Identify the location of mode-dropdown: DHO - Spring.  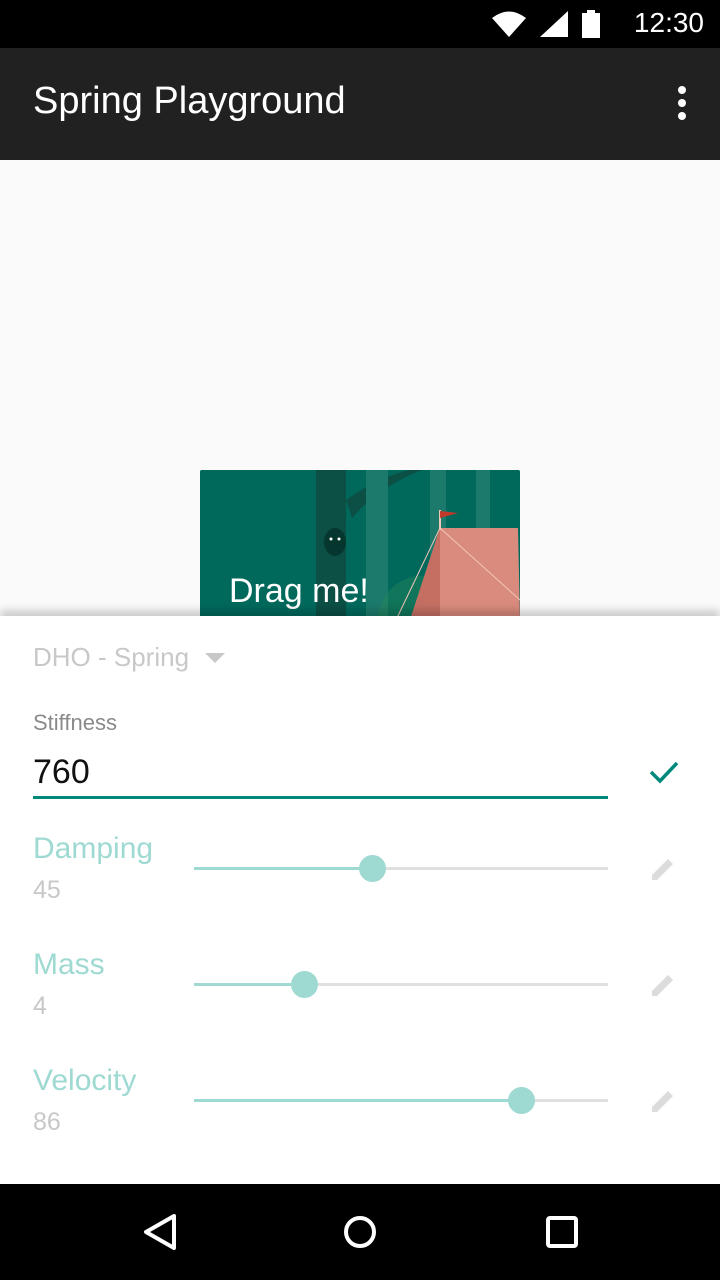
(129, 657).